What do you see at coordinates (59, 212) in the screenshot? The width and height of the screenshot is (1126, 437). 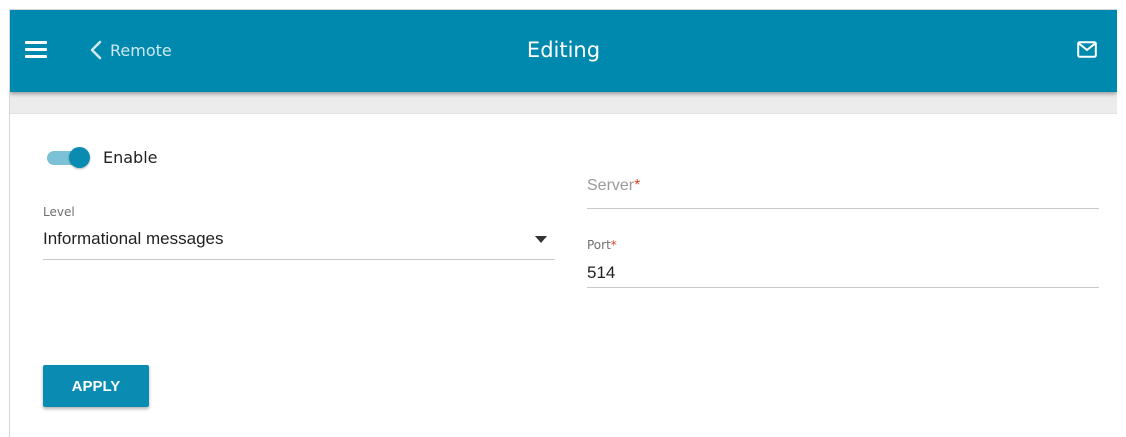 I see `level-label: Level` at bounding box center [59, 212].